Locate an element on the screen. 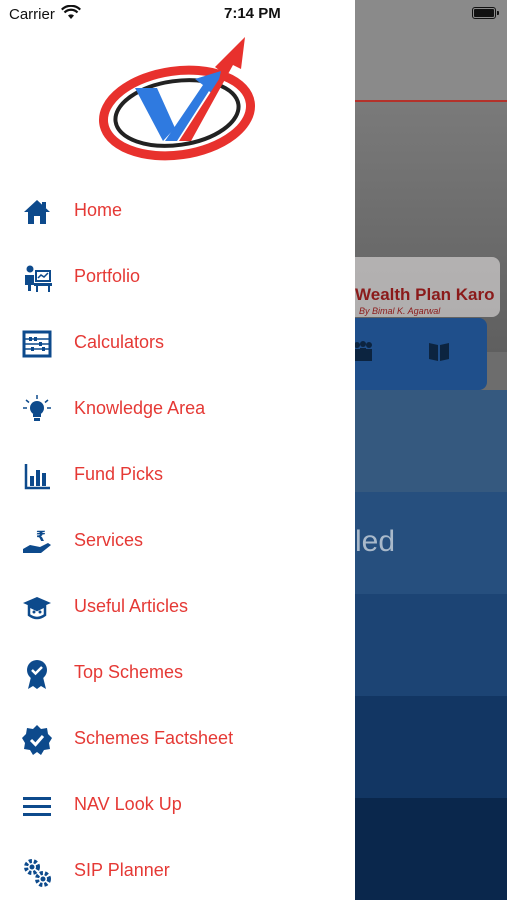 The width and height of the screenshot is (507, 904). abacus-icon is located at coordinates (37, 344).